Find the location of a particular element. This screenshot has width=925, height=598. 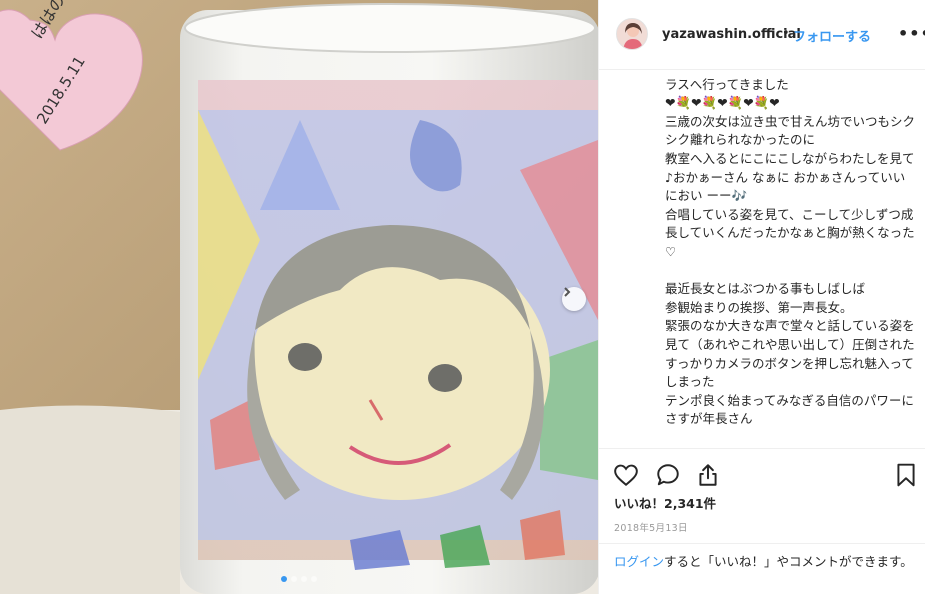

login-prompt: ログインすると「いいね！」やコメントができます。 is located at coordinates (764, 562).